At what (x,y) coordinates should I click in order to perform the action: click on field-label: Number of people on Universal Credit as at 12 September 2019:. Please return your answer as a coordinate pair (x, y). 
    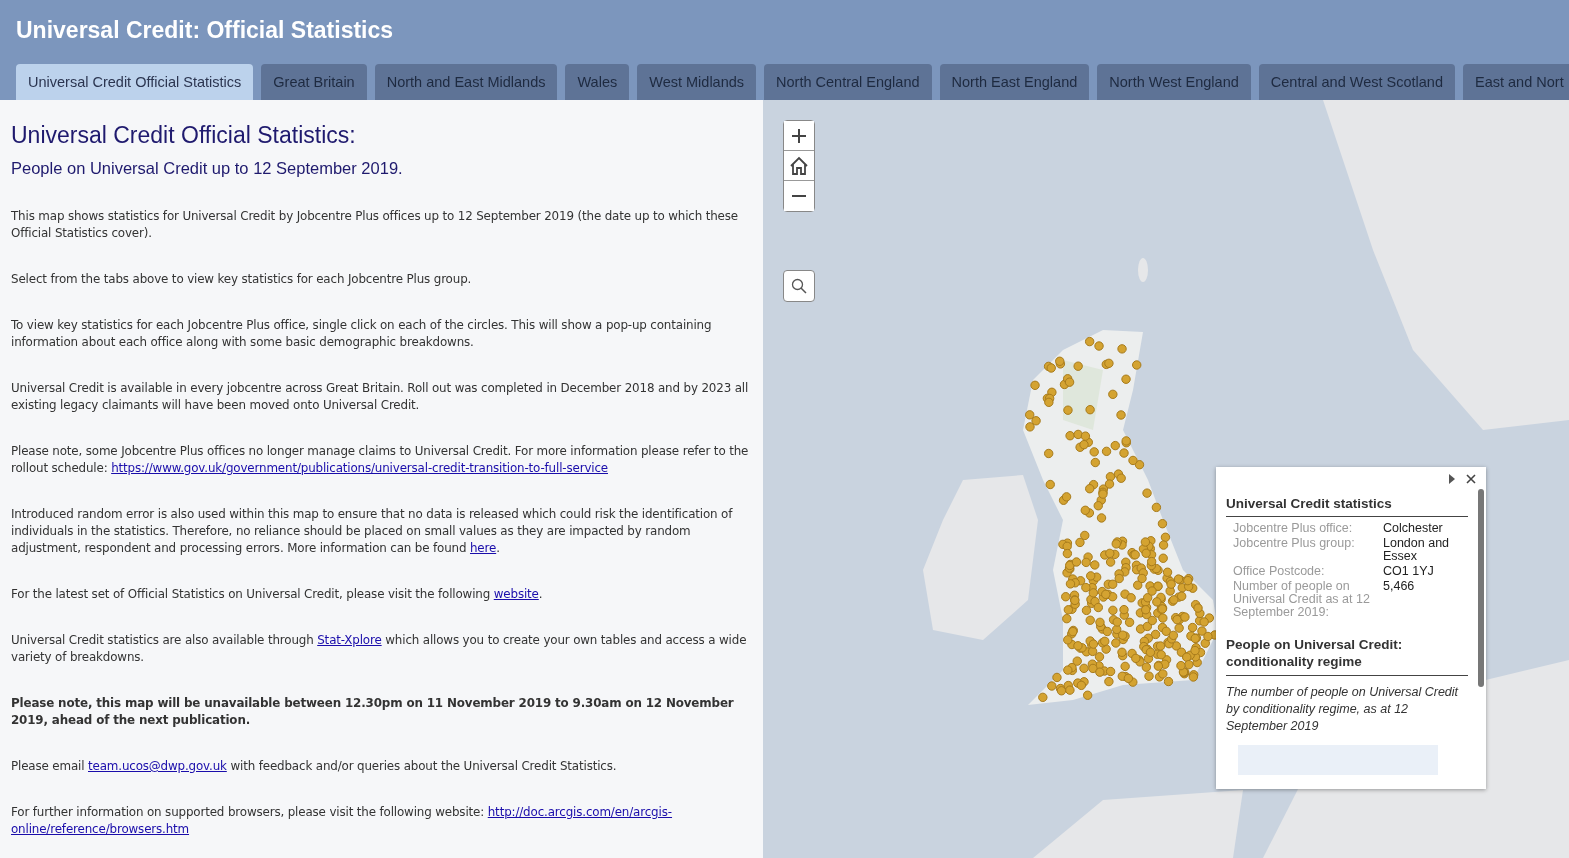
    Looking at the image, I should click on (1302, 599).